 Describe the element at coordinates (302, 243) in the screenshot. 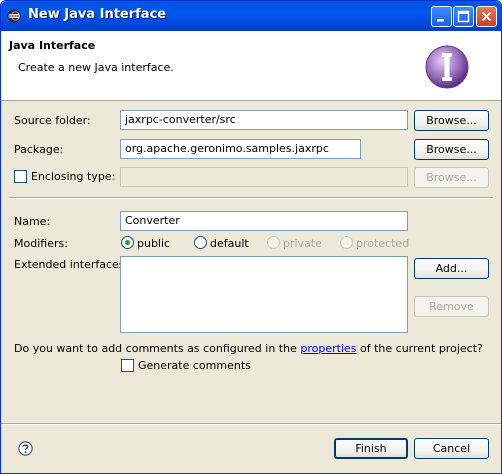

I see `modifier-private-label: private` at that location.